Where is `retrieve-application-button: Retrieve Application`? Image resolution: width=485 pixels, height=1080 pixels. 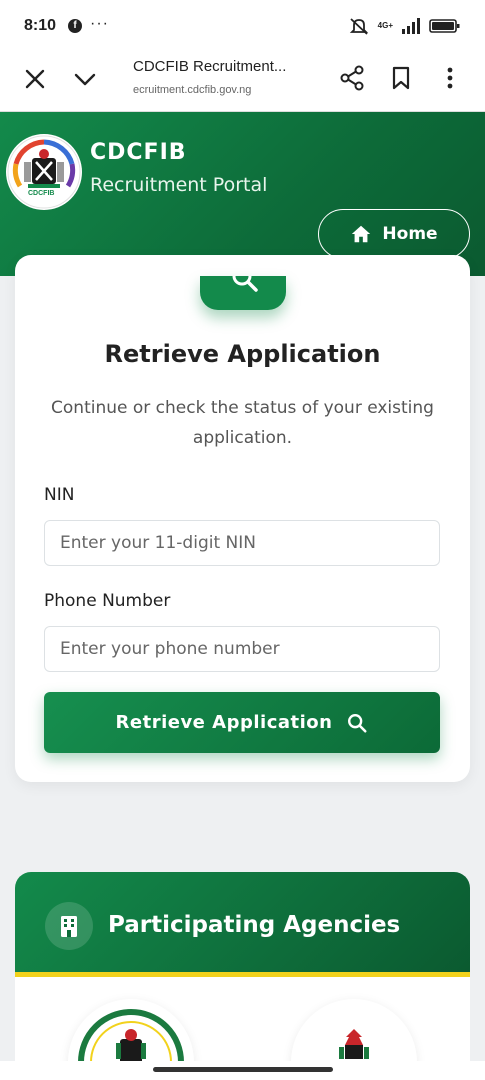
retrieve-application-button: Retrieve Application is located at coordinates (242, 722).